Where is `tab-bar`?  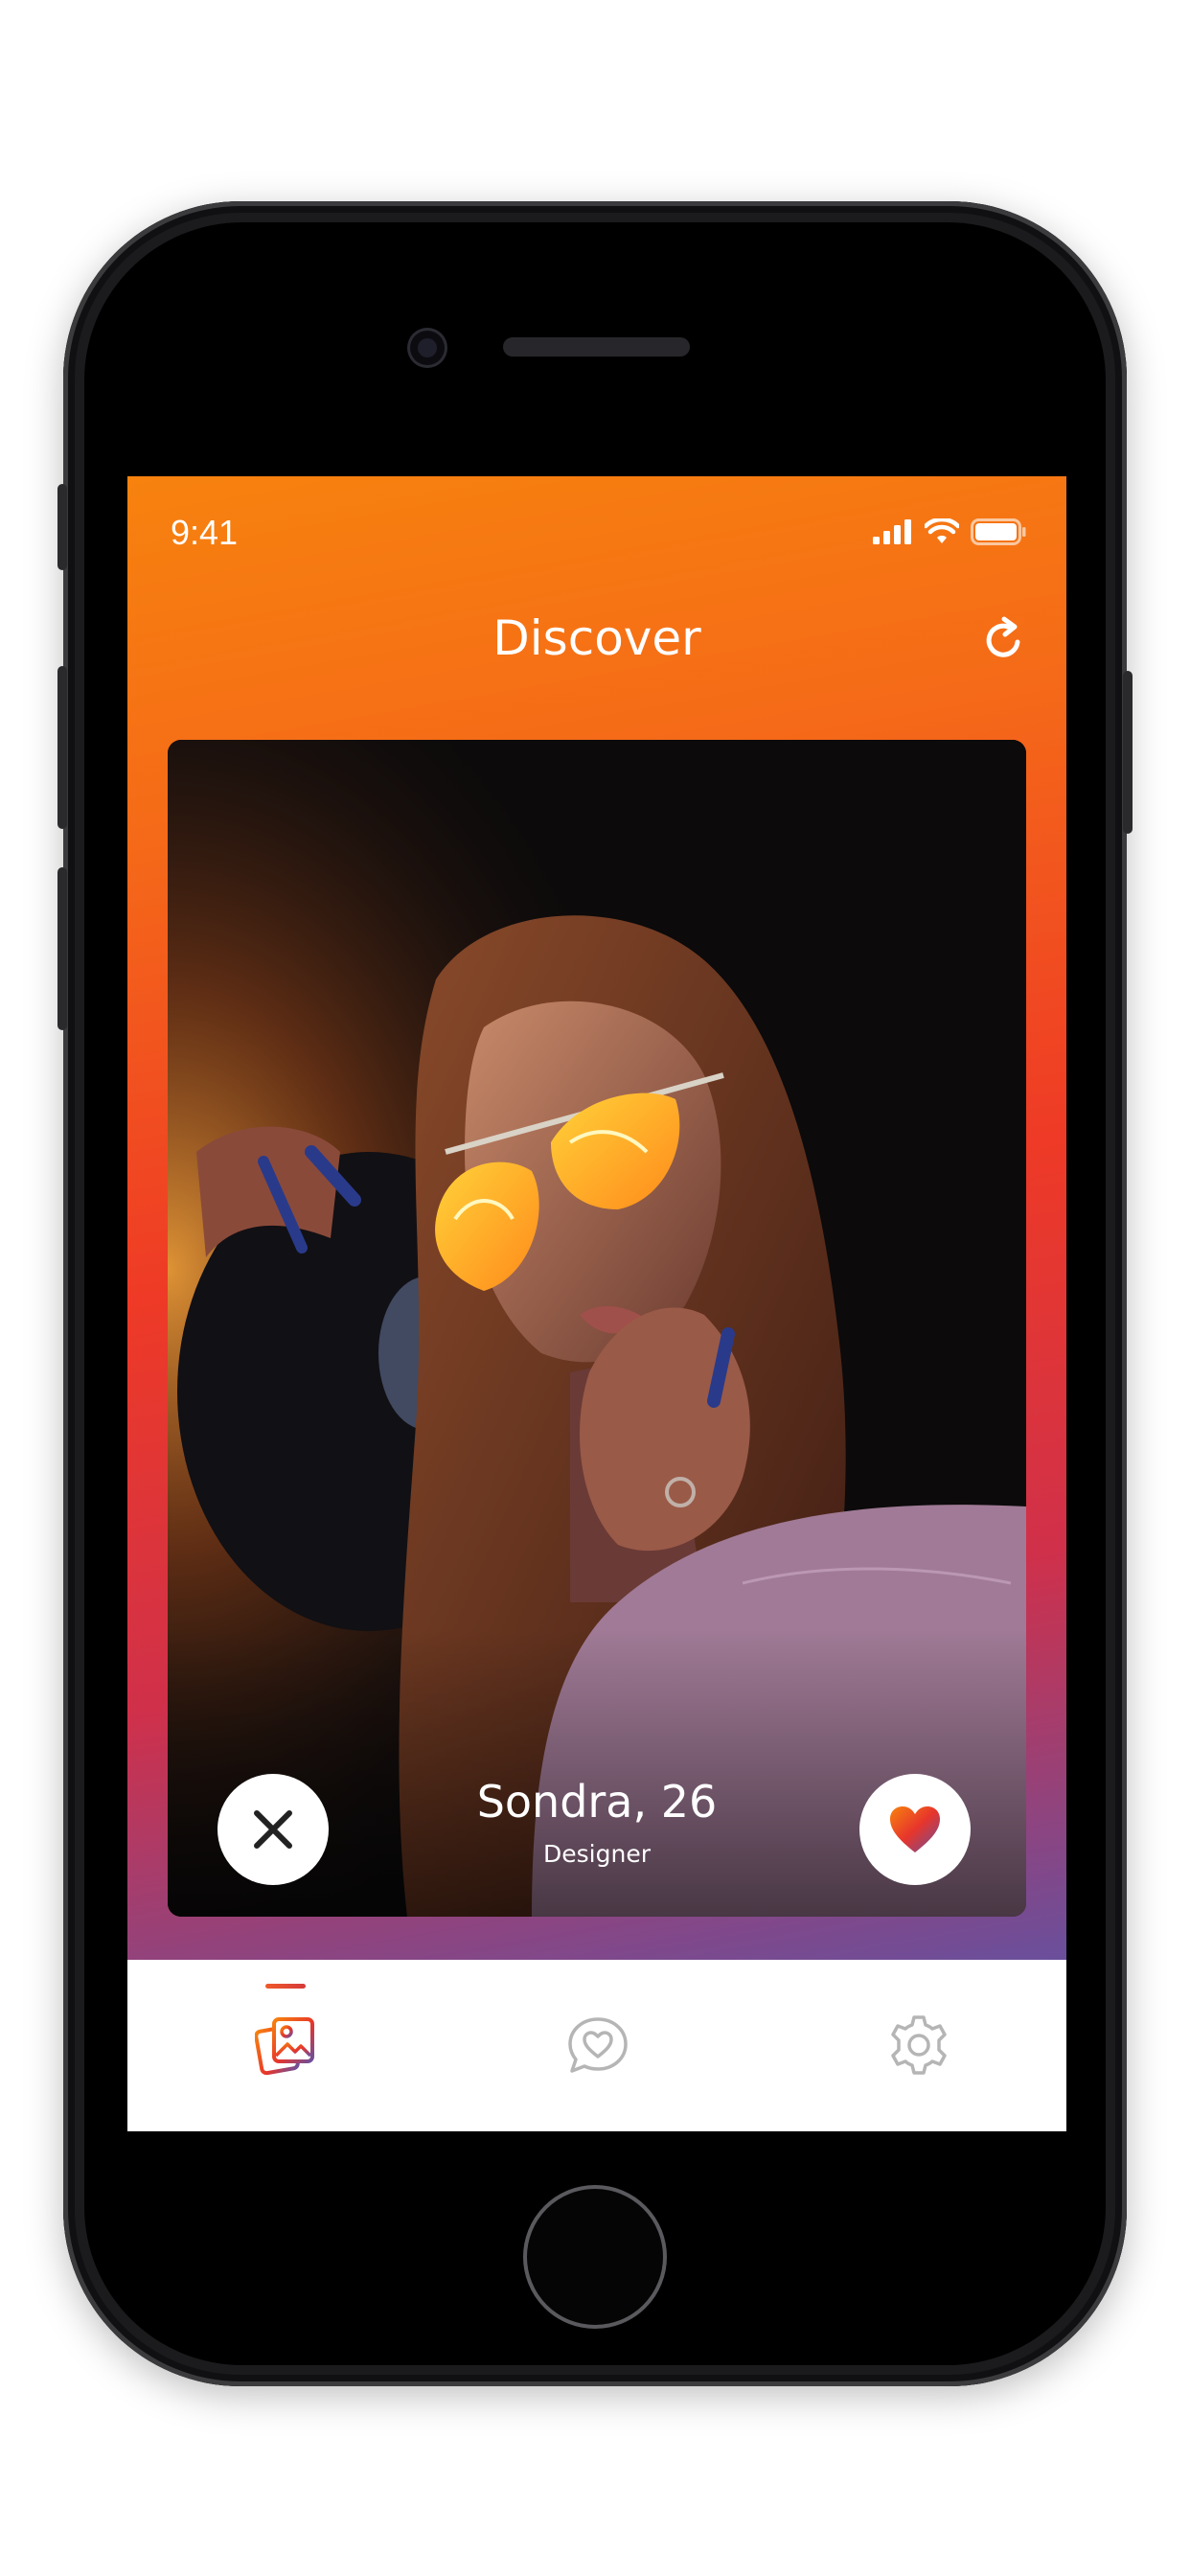 tab-bar is located at coordinates (596, 2045).